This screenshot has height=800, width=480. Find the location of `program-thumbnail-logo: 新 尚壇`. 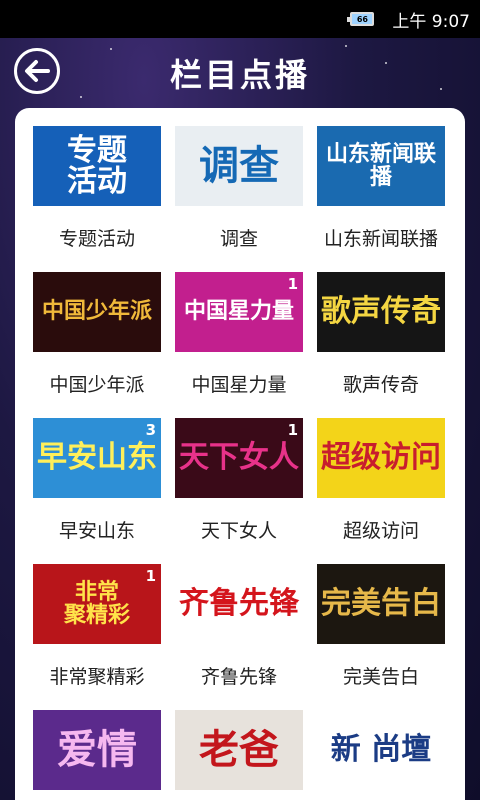

program-thumbnail-logo: 新 尚壇 is located at coordinates (381, 750).